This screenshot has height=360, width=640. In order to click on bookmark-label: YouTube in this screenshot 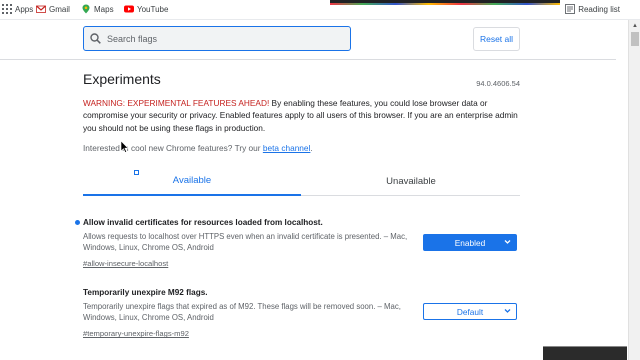, I will do `click(153, 9)`.